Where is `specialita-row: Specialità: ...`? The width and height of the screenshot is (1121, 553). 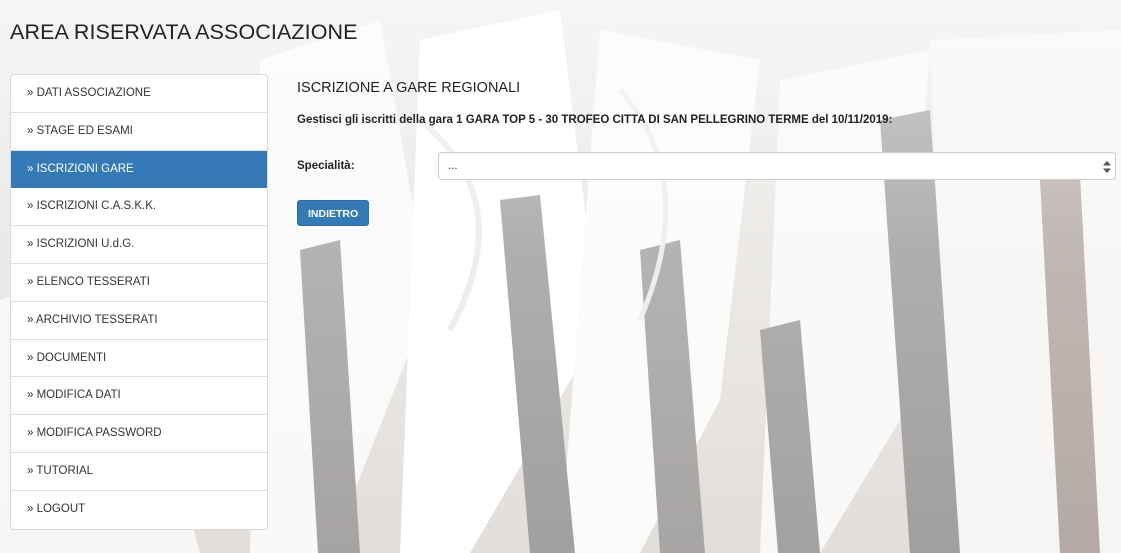 specialita-row: Specialità: ... is located at coordinates (708, 166).